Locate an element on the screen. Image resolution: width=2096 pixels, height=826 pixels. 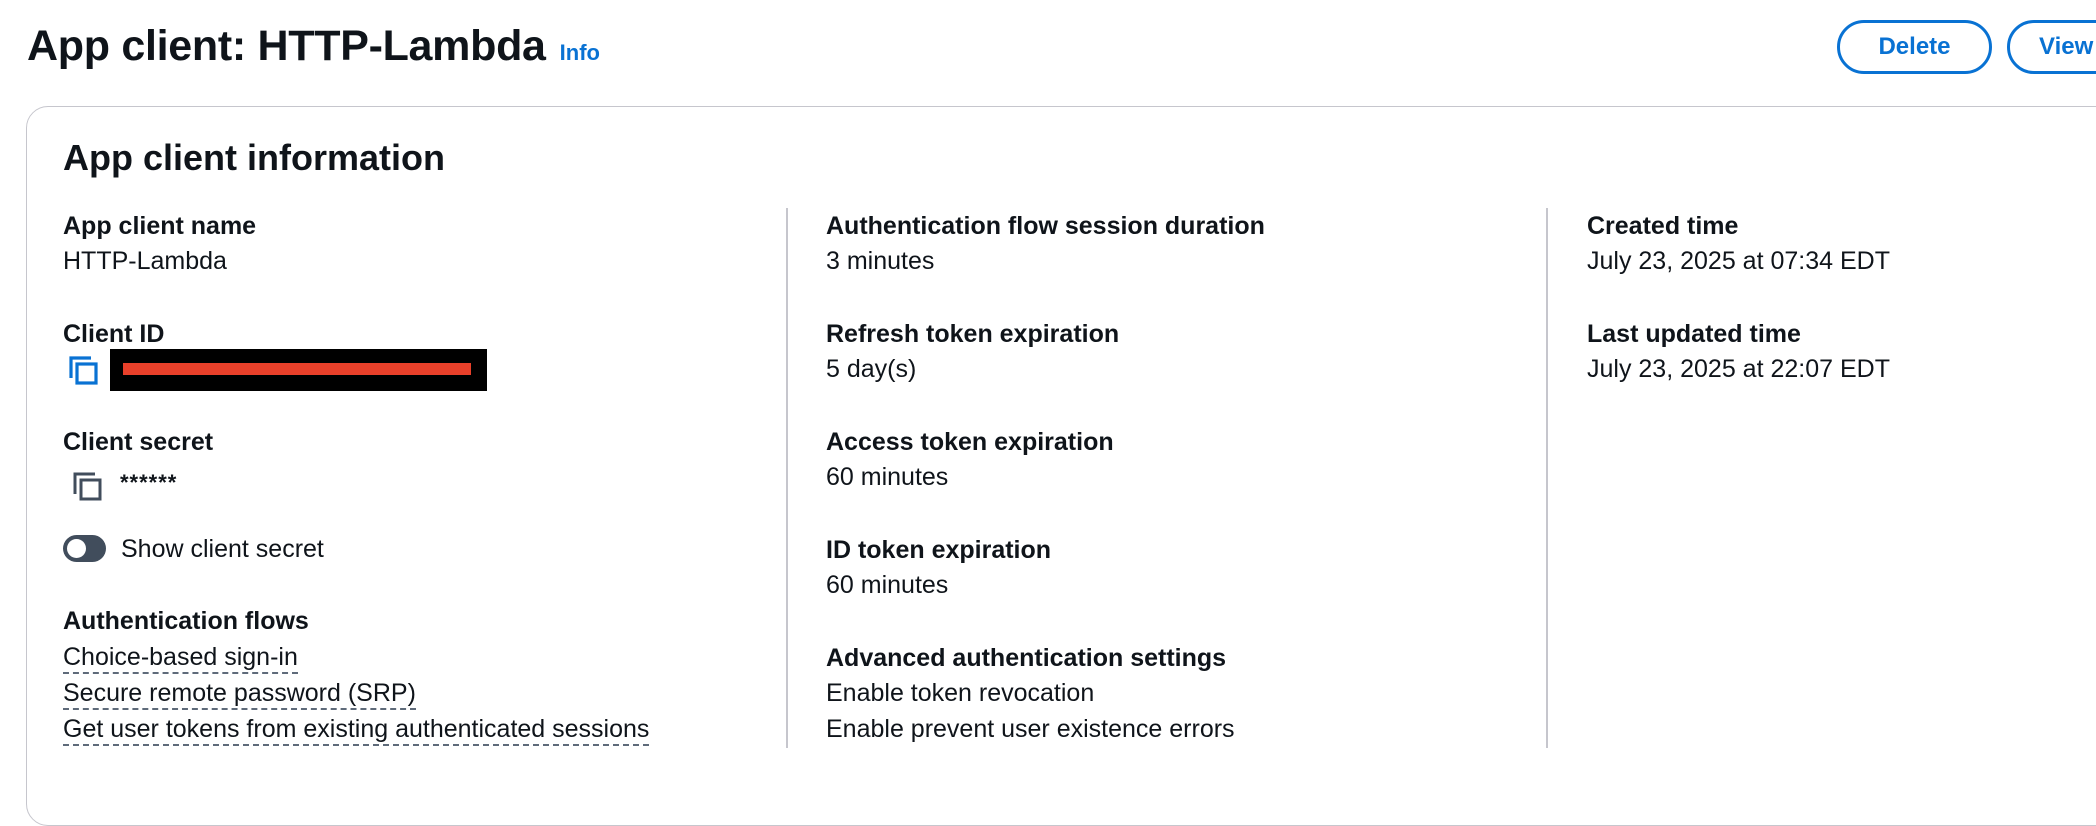
toggle-knob is located at coordinates (76, 548).